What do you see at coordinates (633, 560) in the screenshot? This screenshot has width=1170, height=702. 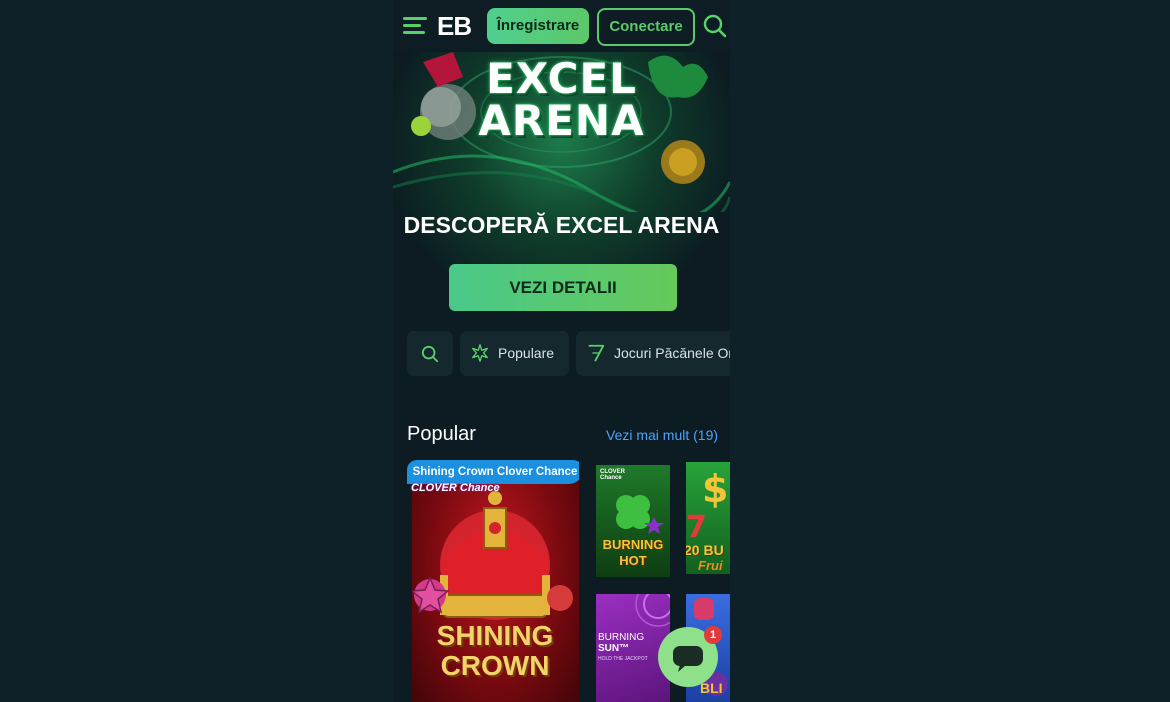 I see `game-title-line2: HOT` at bounding box center [633, 560].